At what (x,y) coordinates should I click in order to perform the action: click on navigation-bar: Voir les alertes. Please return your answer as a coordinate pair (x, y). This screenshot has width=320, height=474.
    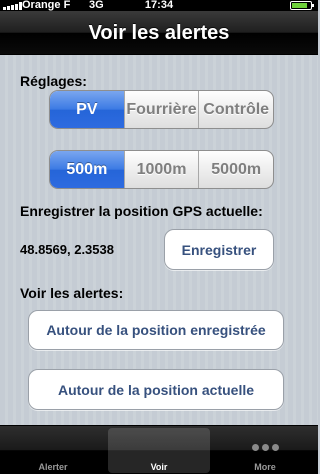
    Looking at the image, I should click on (159, 33).